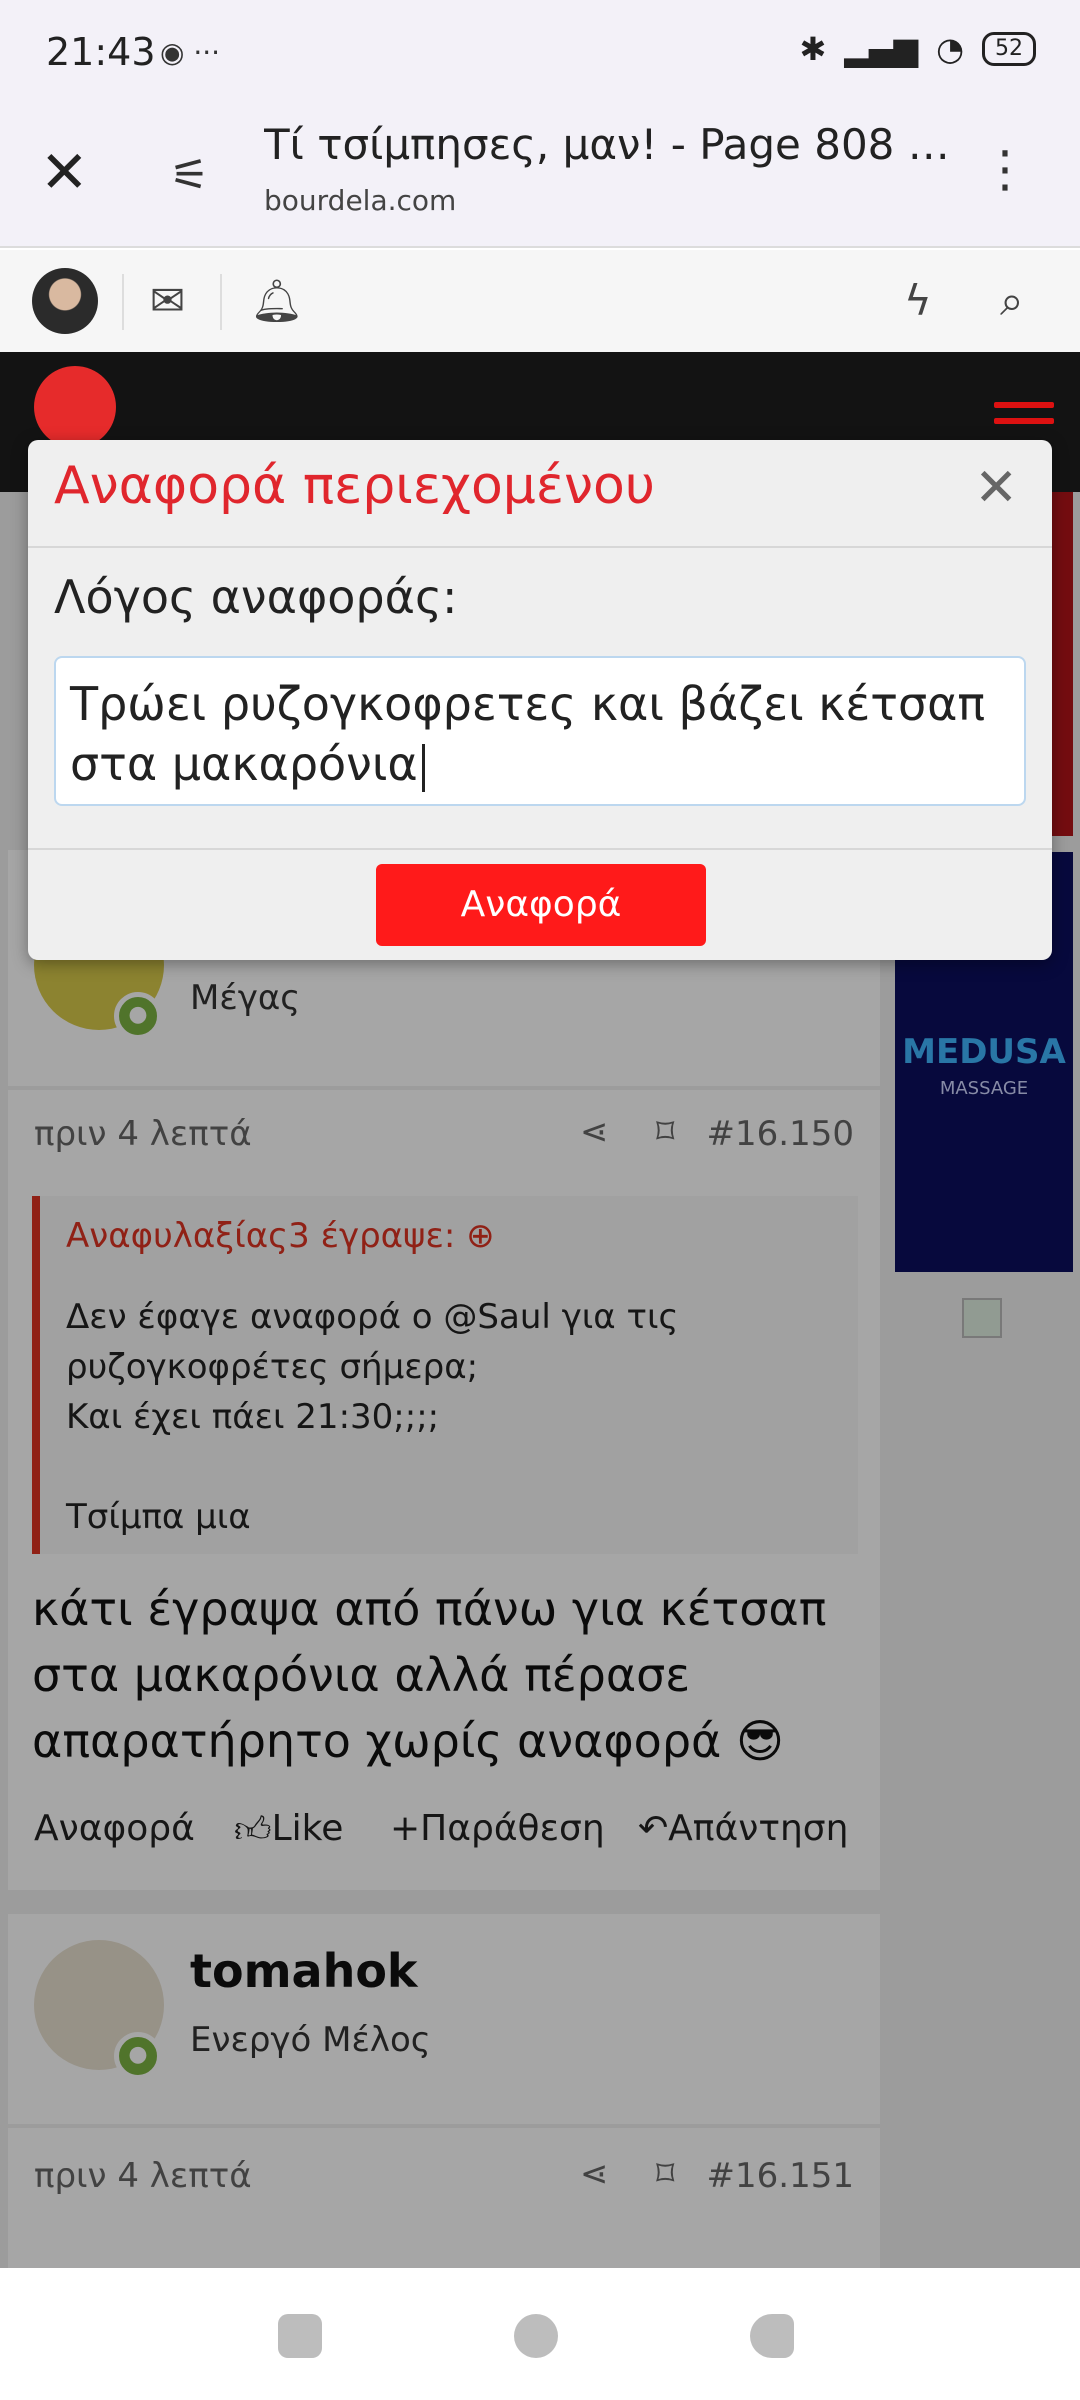 Image resolution: width=1080 pixels, height=2400 pixels. What do you see at coordinates (541, 905) in the screenshot?
I see `submit-report-button: Αναφορά` at bounding box center [541, 905].